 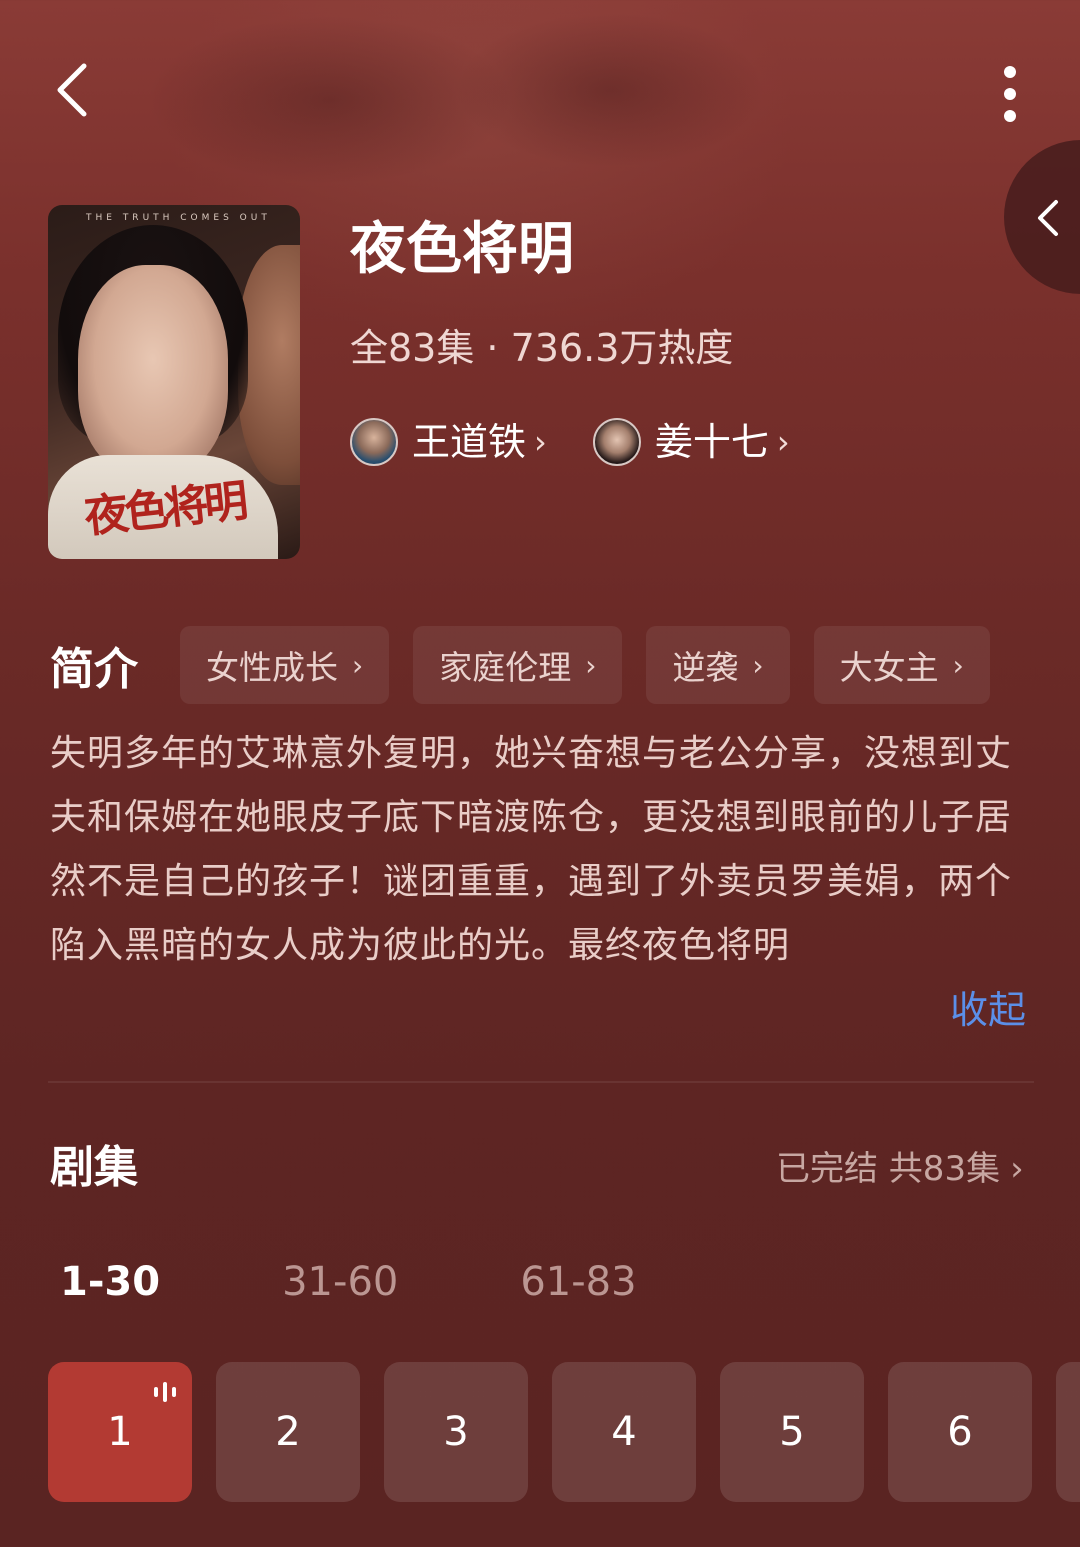 I want to click on tag-chip: 家庭伦理 ›, so click(x=518, y=665).